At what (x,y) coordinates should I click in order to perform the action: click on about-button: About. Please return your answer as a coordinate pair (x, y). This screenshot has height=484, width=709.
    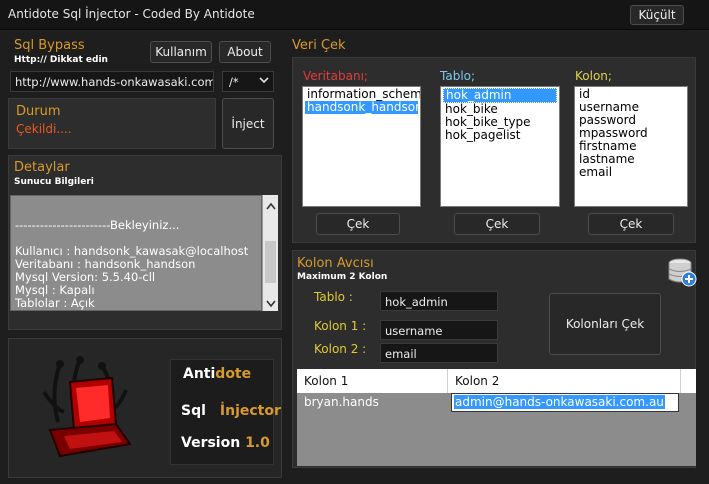
    Looking at the image, I should click on (245, 52).